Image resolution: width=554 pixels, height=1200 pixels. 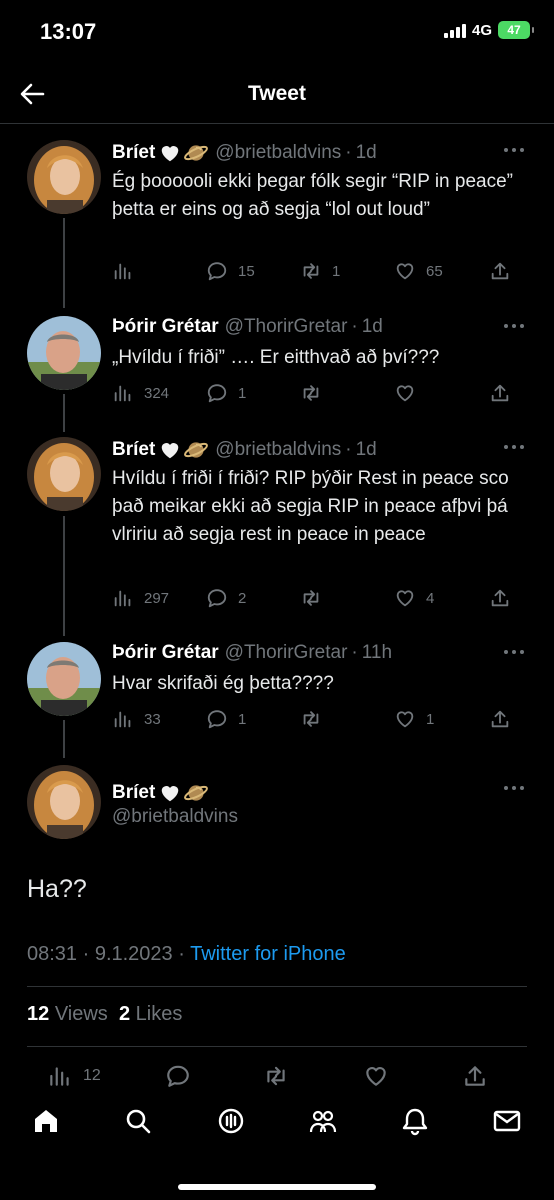 I want to click on home-icon, so click(x=46, y=1121).